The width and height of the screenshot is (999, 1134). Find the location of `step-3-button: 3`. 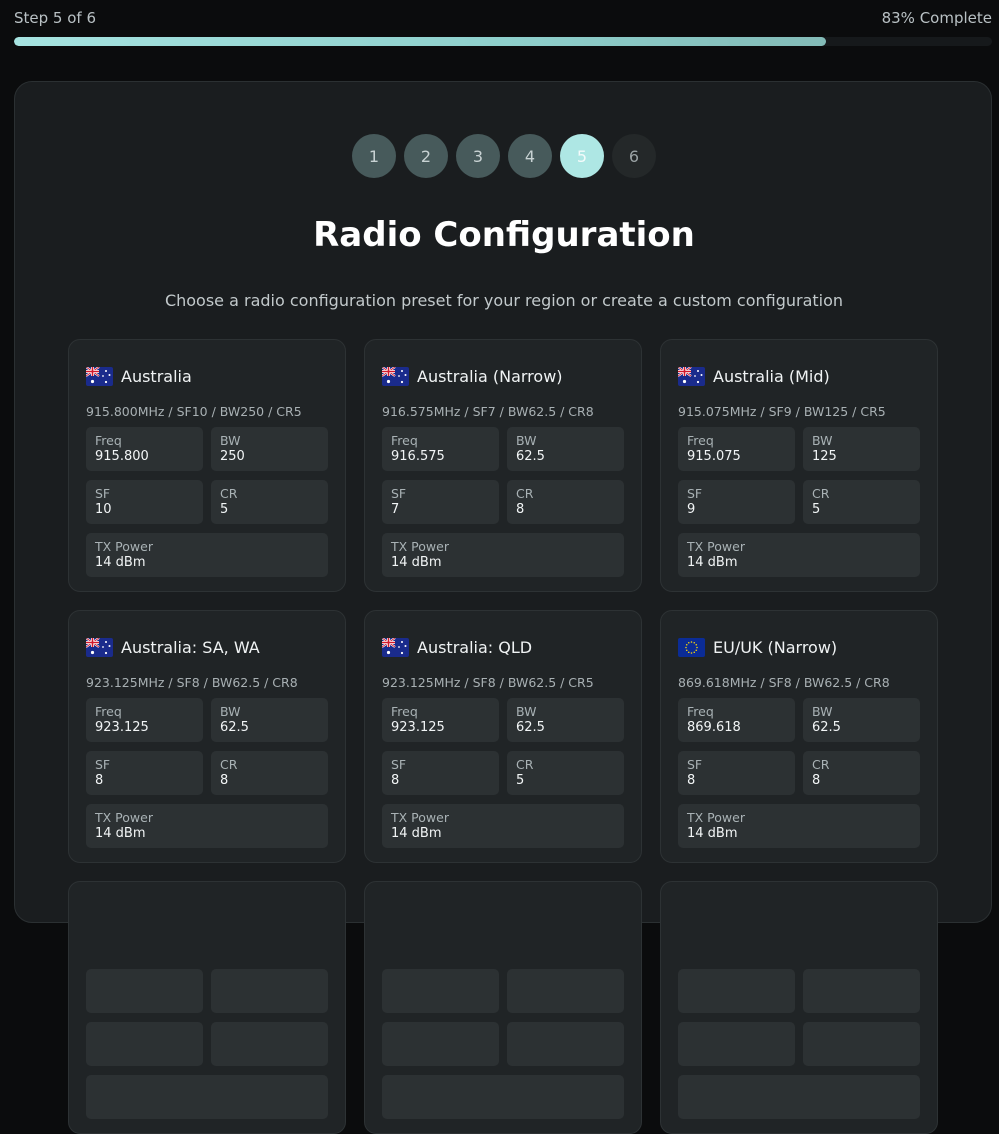

step-3-button: 3 is located at coordinates (478, 156).